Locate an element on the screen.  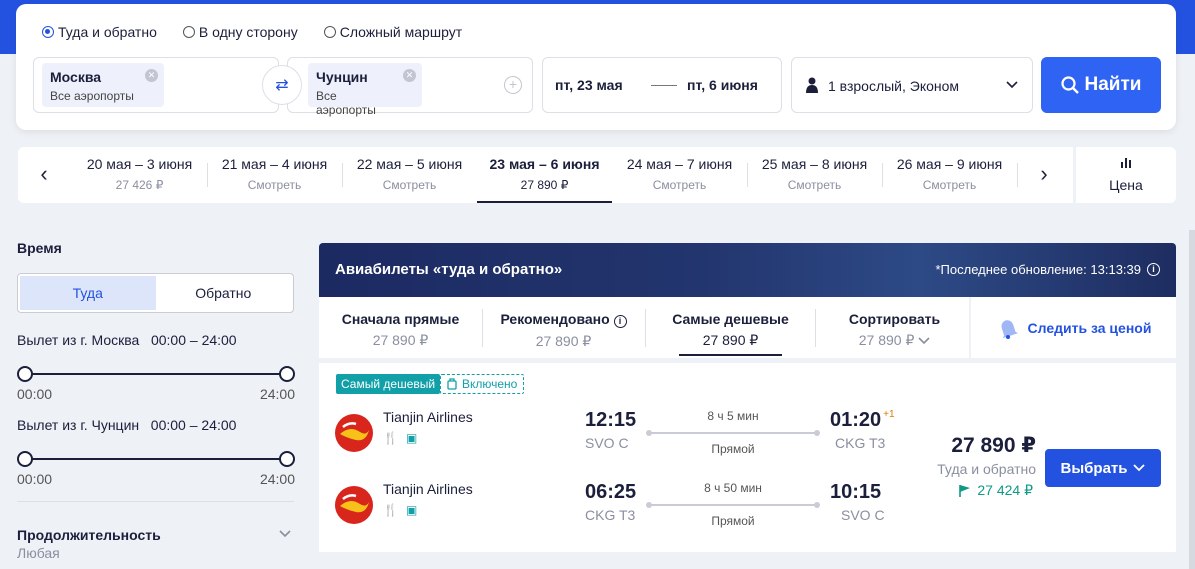
arrival-airport: SVO C is located at coordinates (863, 515).